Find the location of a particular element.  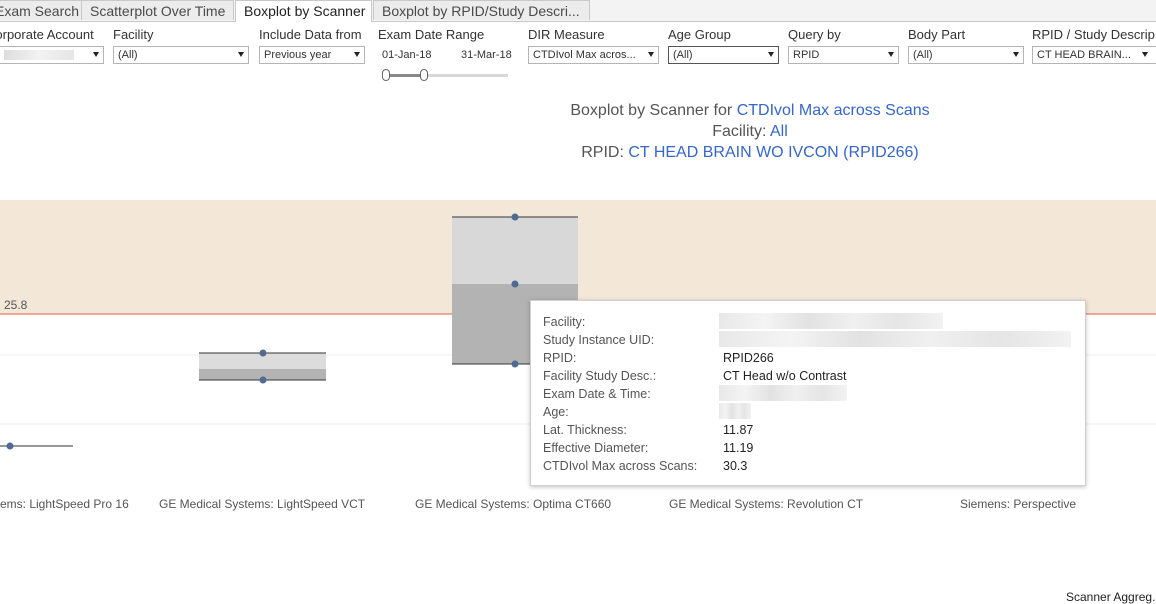

date-range-slider-fill is located at coordinates (405, 75).